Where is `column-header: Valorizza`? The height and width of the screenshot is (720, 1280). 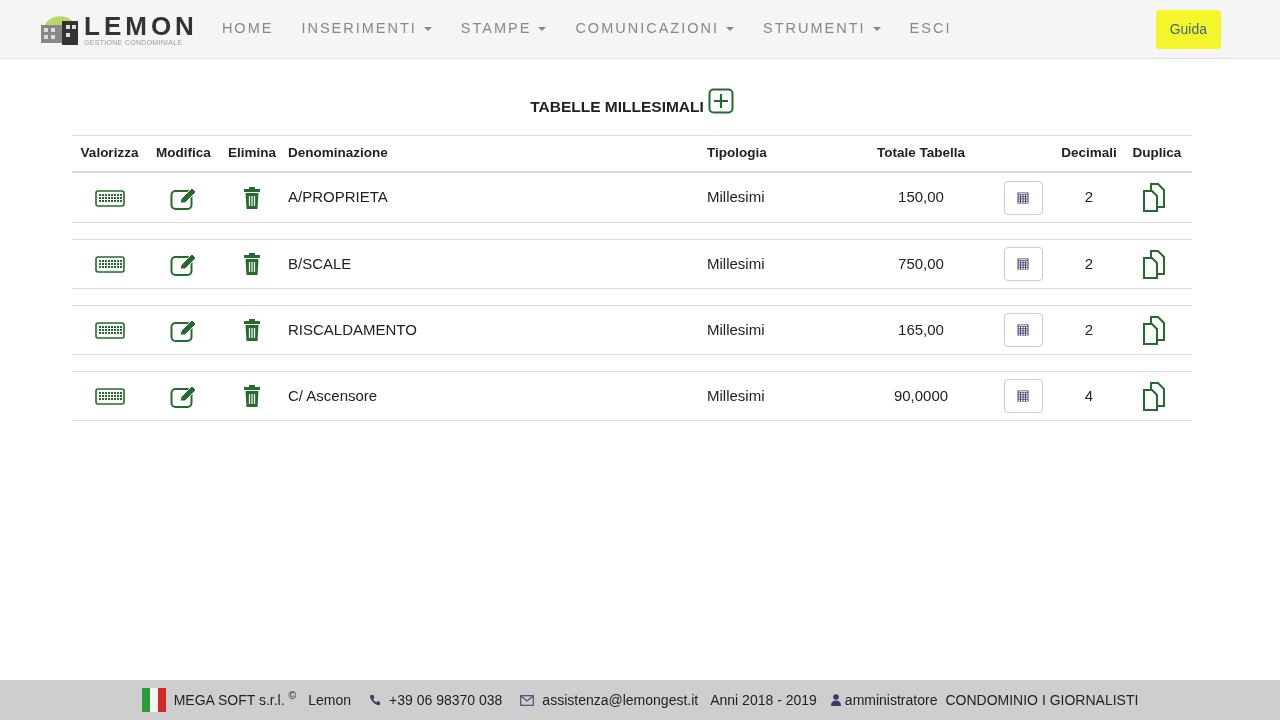 column-header: Valorizza is located at coordinates (109, 153).